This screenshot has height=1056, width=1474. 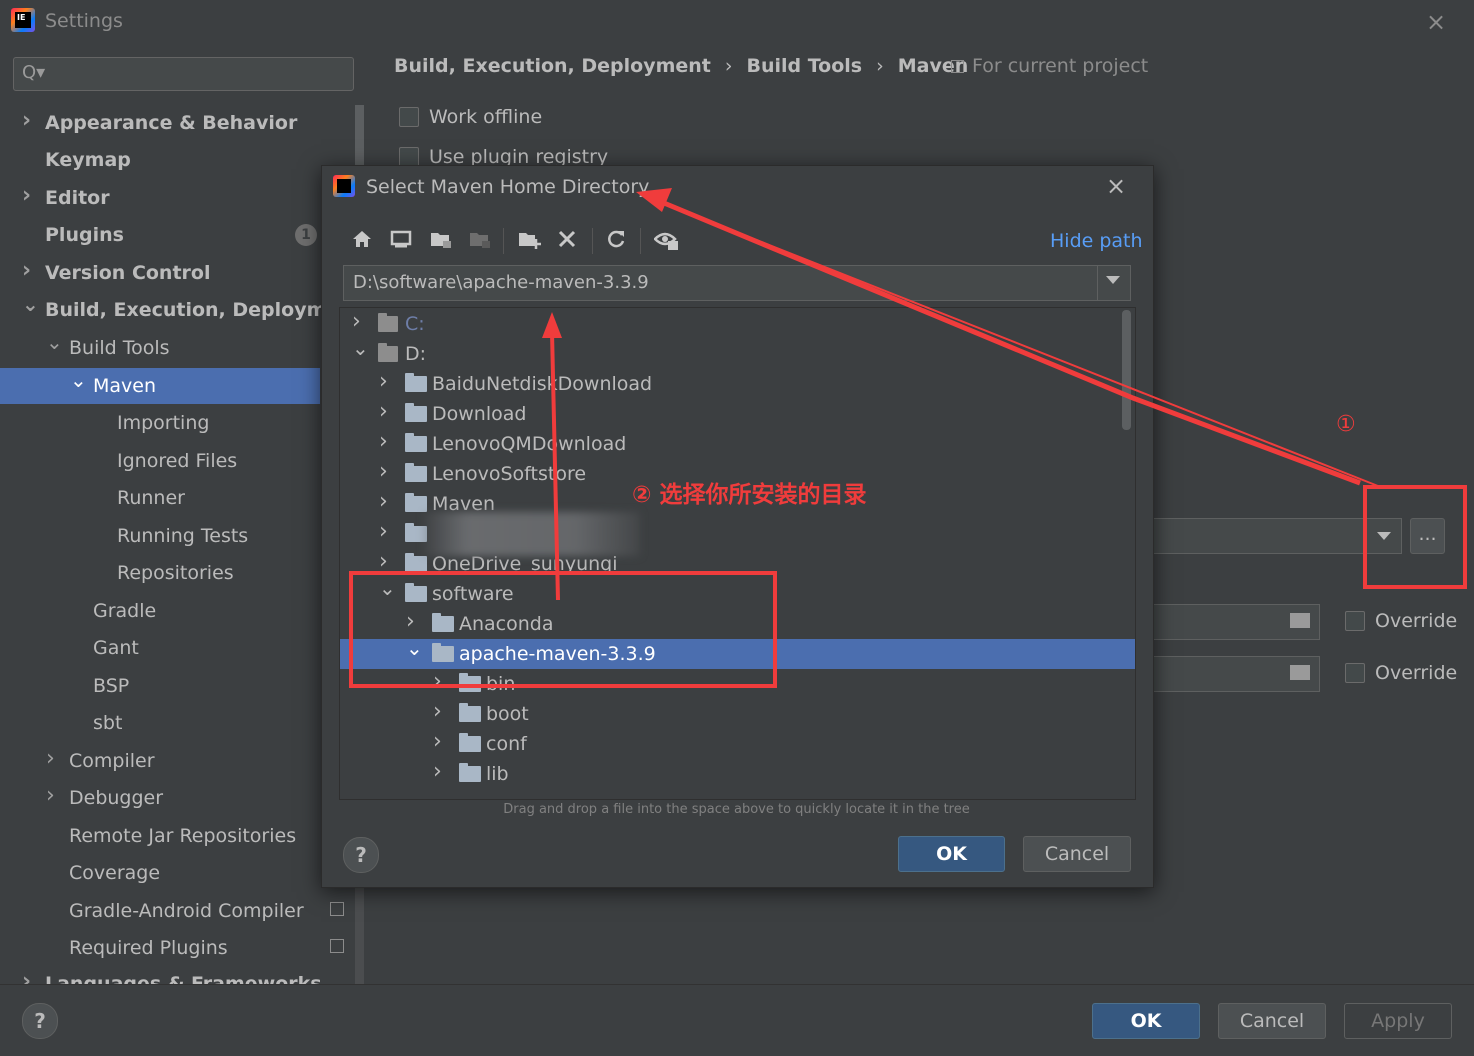 I want to click on annotation-arrow-wide, so click(x=1012, y=343).